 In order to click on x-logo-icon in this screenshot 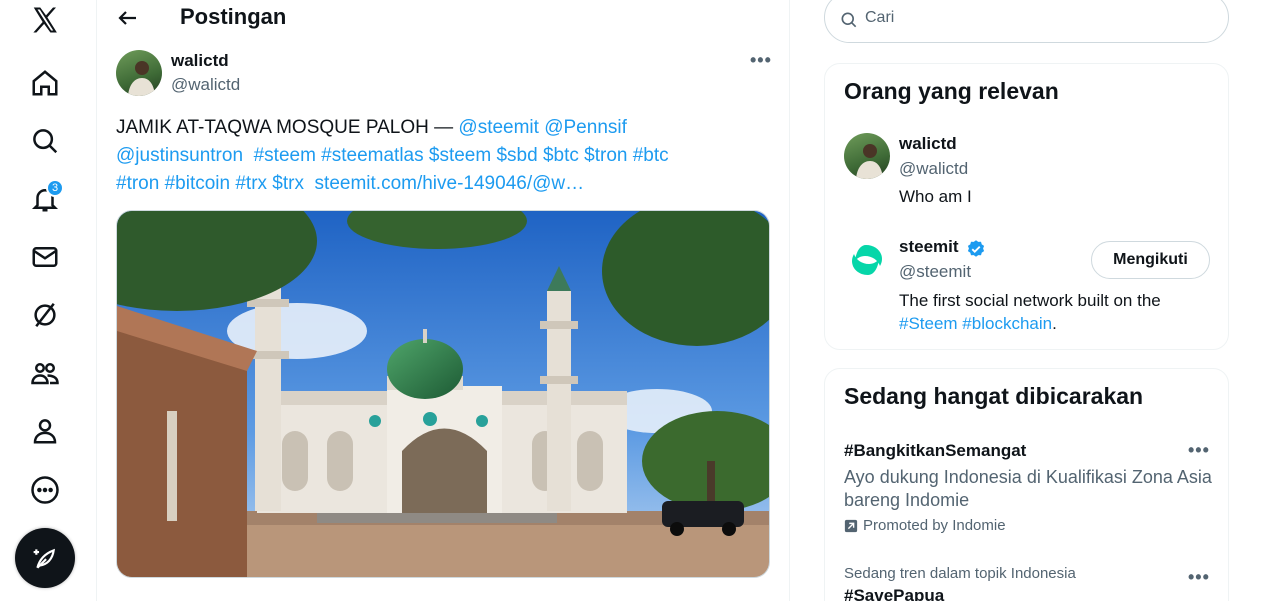, I will do `click(45, 20)`.